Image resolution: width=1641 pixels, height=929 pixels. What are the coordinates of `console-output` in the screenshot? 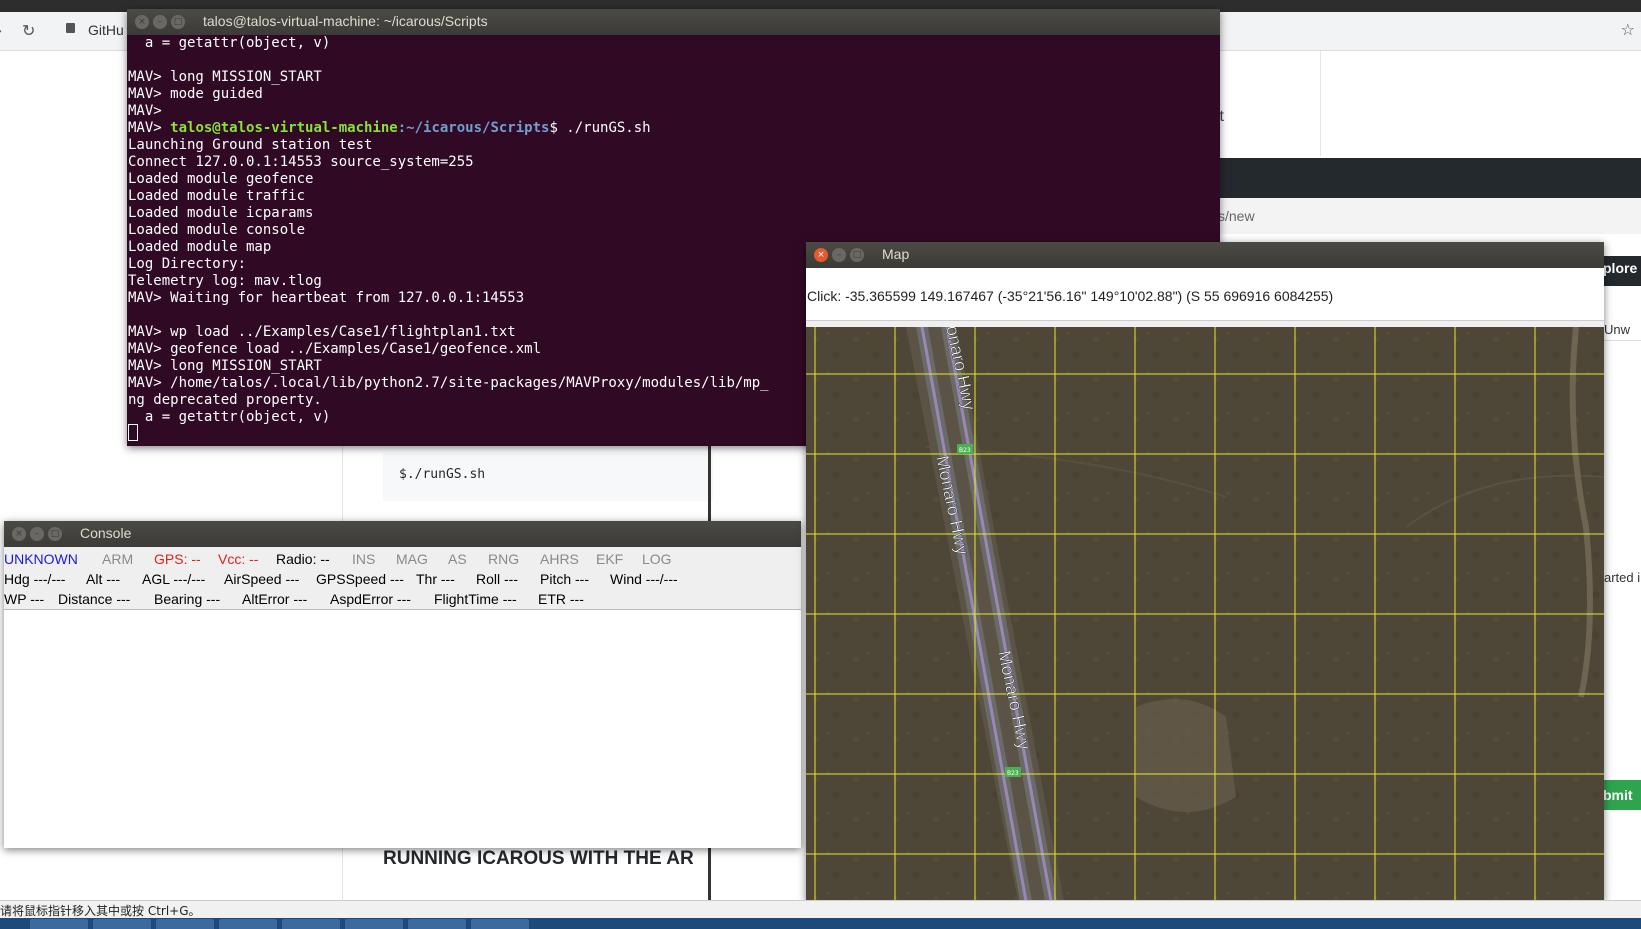 It's located at (402, 728).